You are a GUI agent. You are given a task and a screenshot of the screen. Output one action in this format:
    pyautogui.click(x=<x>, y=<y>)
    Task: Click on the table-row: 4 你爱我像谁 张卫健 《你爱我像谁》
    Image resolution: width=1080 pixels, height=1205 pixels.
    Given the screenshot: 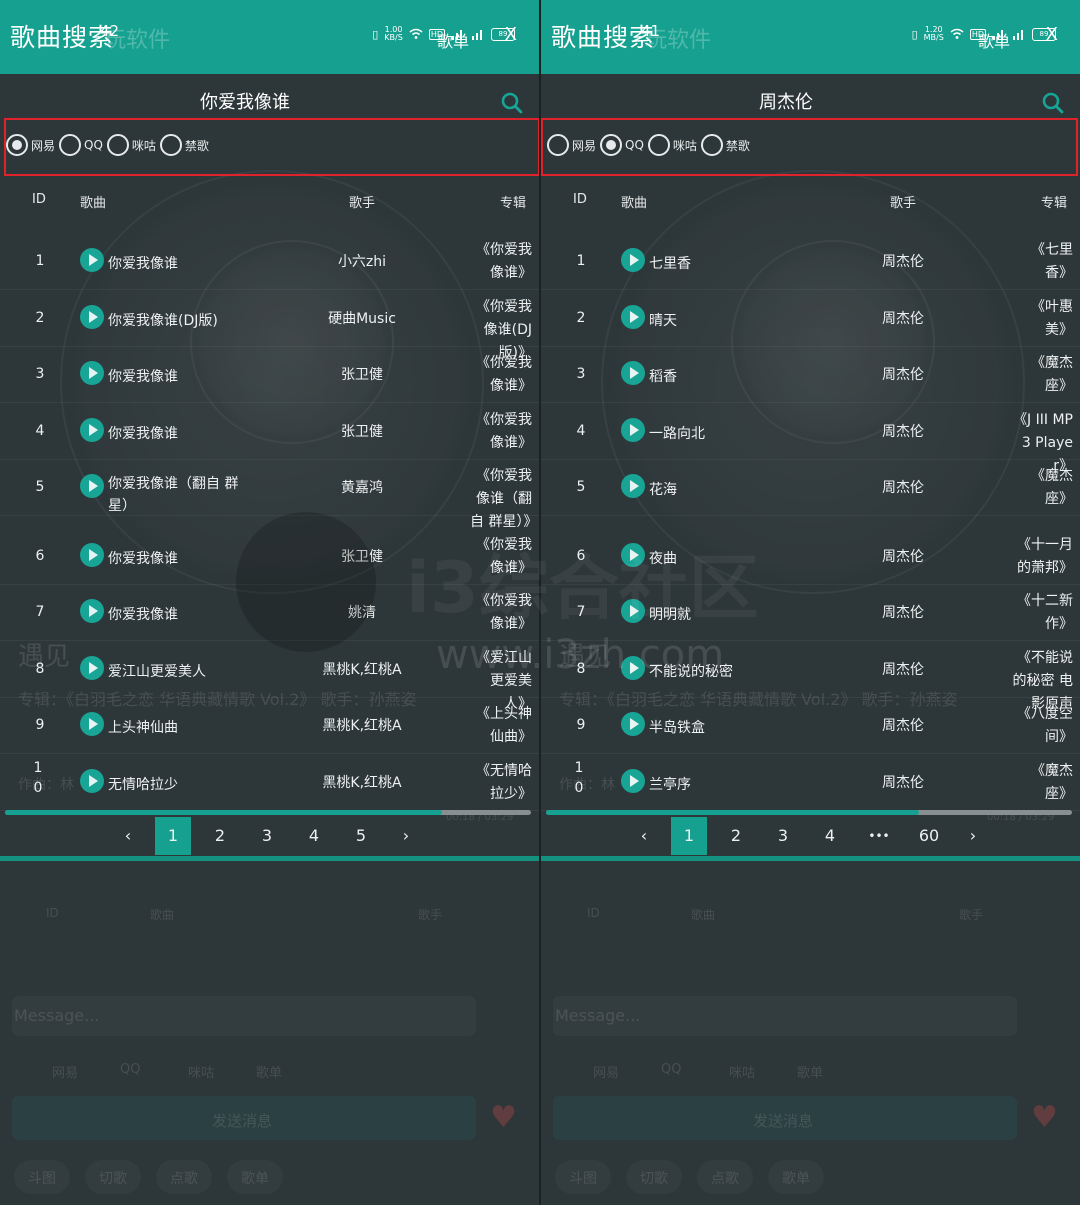 What is the action you would take?
    pyautogui.click(x=269, y=431)
    